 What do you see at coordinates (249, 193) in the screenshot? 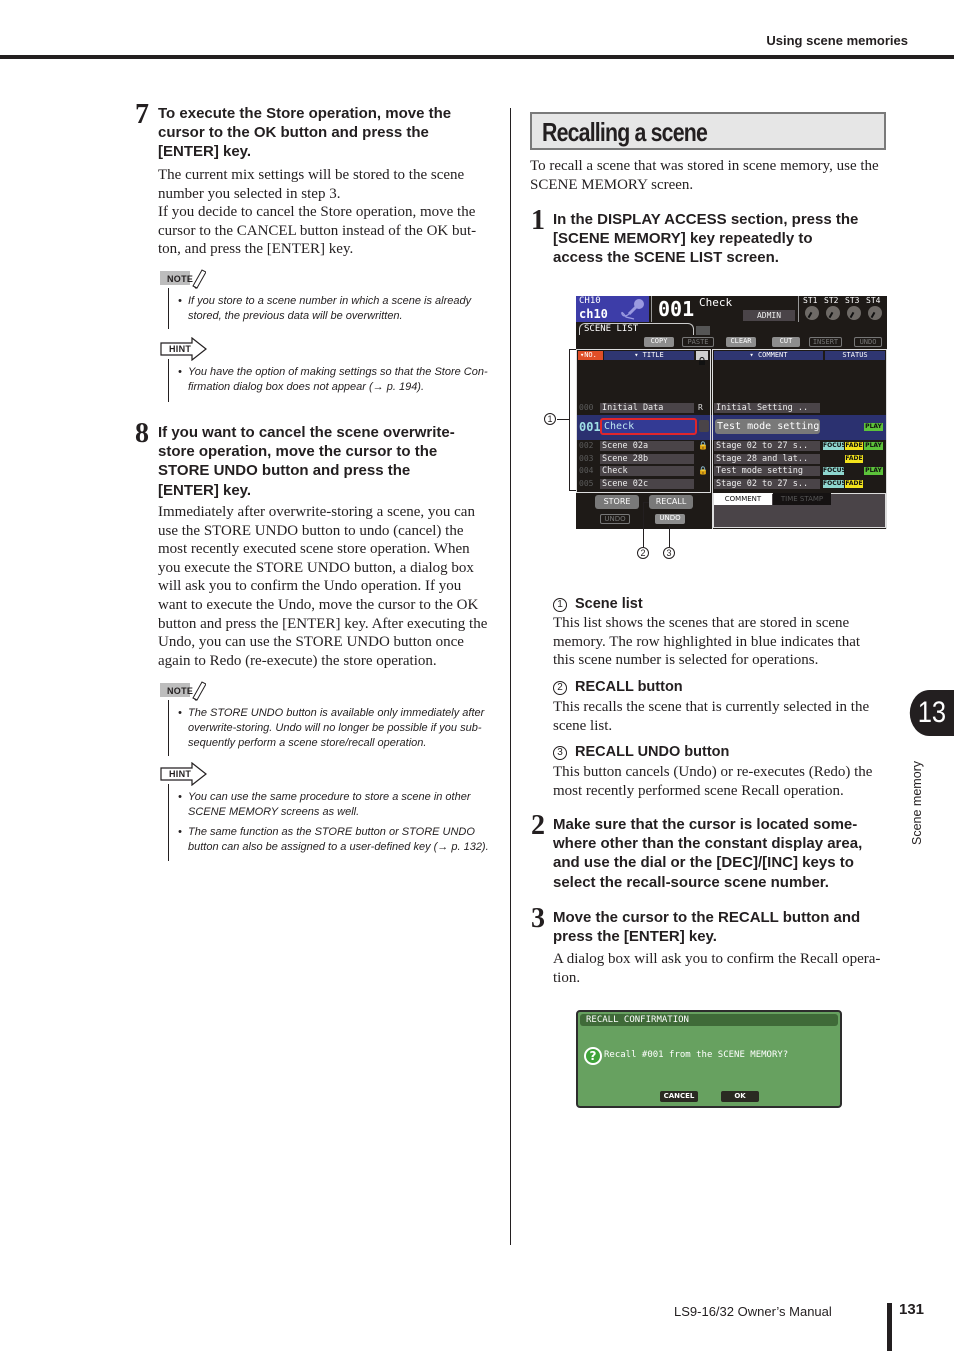
I see `body-line: number you selected in step 3.` at bounding box center [249, 193].